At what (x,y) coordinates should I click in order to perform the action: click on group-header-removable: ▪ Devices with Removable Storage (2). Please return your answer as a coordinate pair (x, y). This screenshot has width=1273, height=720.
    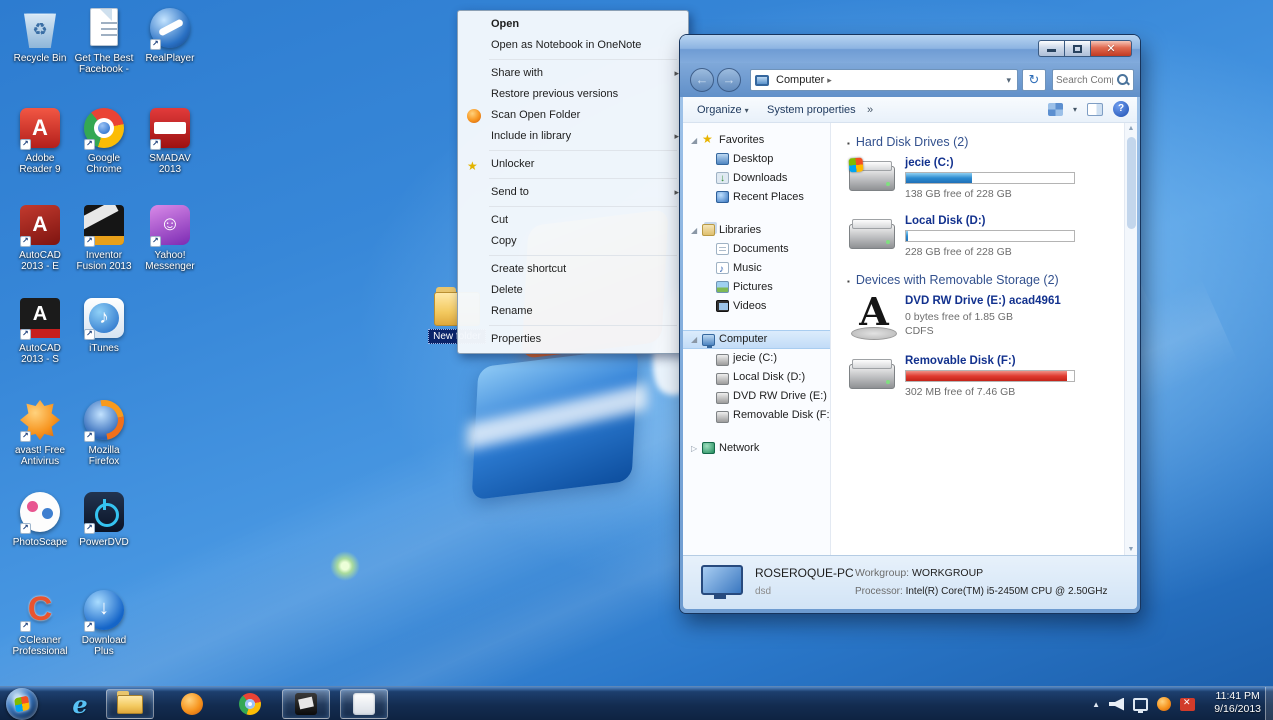
    Looking at the image, I should click on (985, 280).